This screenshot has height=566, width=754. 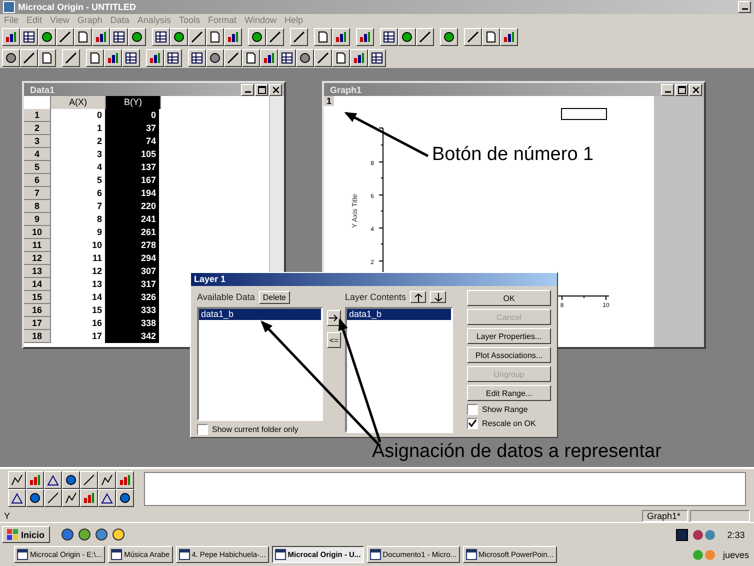 I want to click on row-number: 11, so click(x=37, y=245).